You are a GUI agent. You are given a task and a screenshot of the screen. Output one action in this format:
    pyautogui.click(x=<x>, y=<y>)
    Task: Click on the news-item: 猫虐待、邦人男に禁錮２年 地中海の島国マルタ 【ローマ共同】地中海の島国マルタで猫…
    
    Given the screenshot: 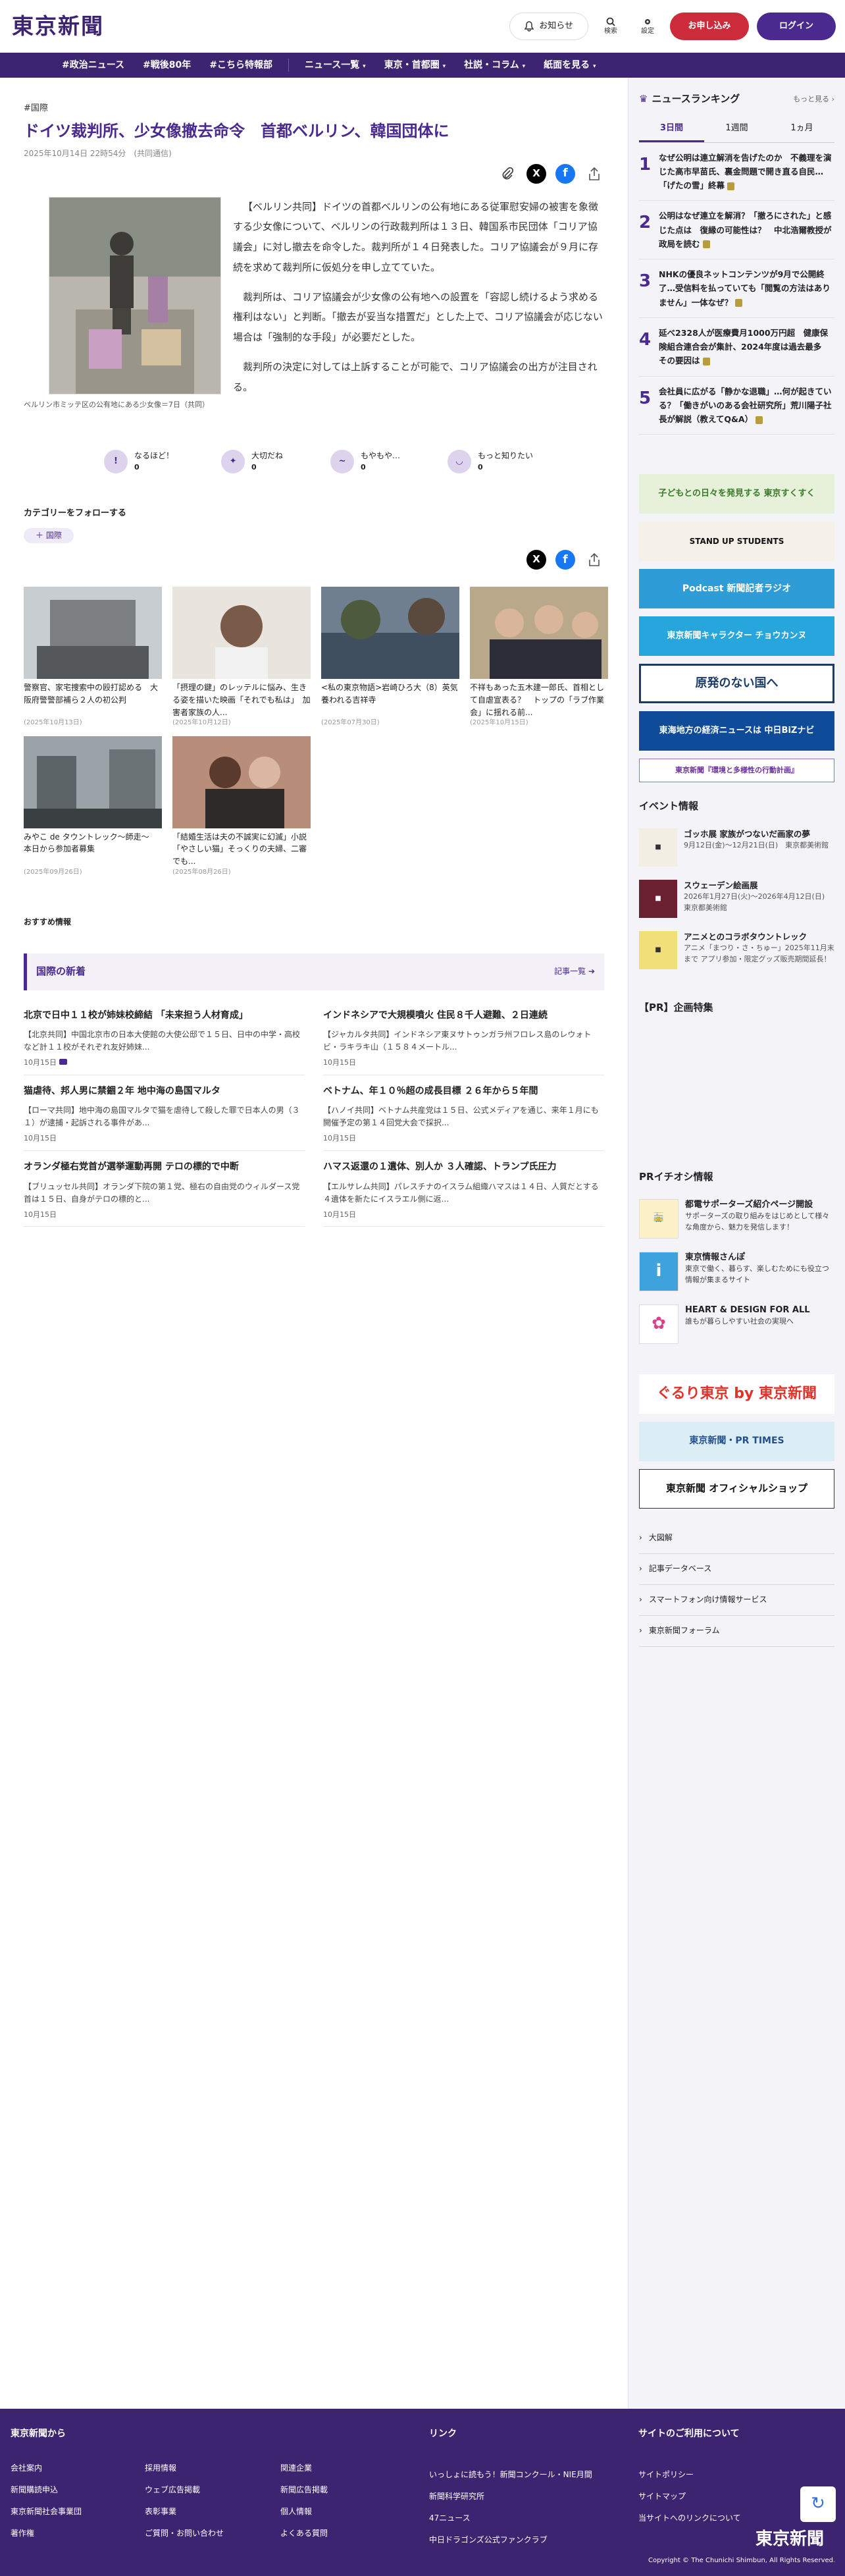 What is the action you would take?
    pyautogui.click(x=165, y=1113)
    